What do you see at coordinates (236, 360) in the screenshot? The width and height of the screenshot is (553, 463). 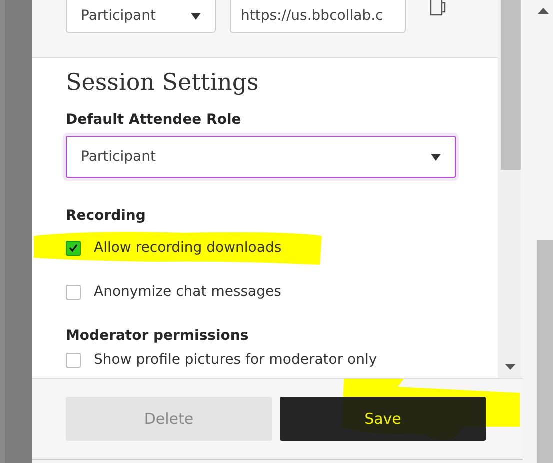 I see `checkbox-label: Show profile pictures for moderator only` at bounding box center [236, 360].